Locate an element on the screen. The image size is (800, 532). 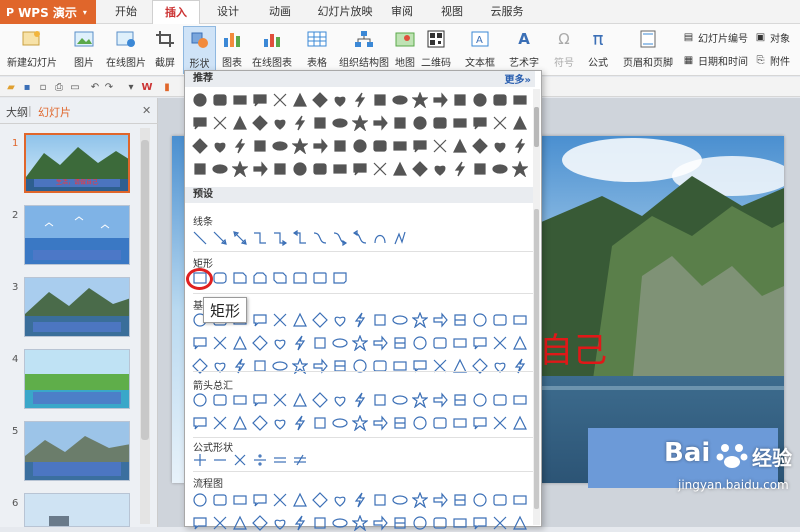
textbox-button: A 文本框 is located at coordinates (480, 50).